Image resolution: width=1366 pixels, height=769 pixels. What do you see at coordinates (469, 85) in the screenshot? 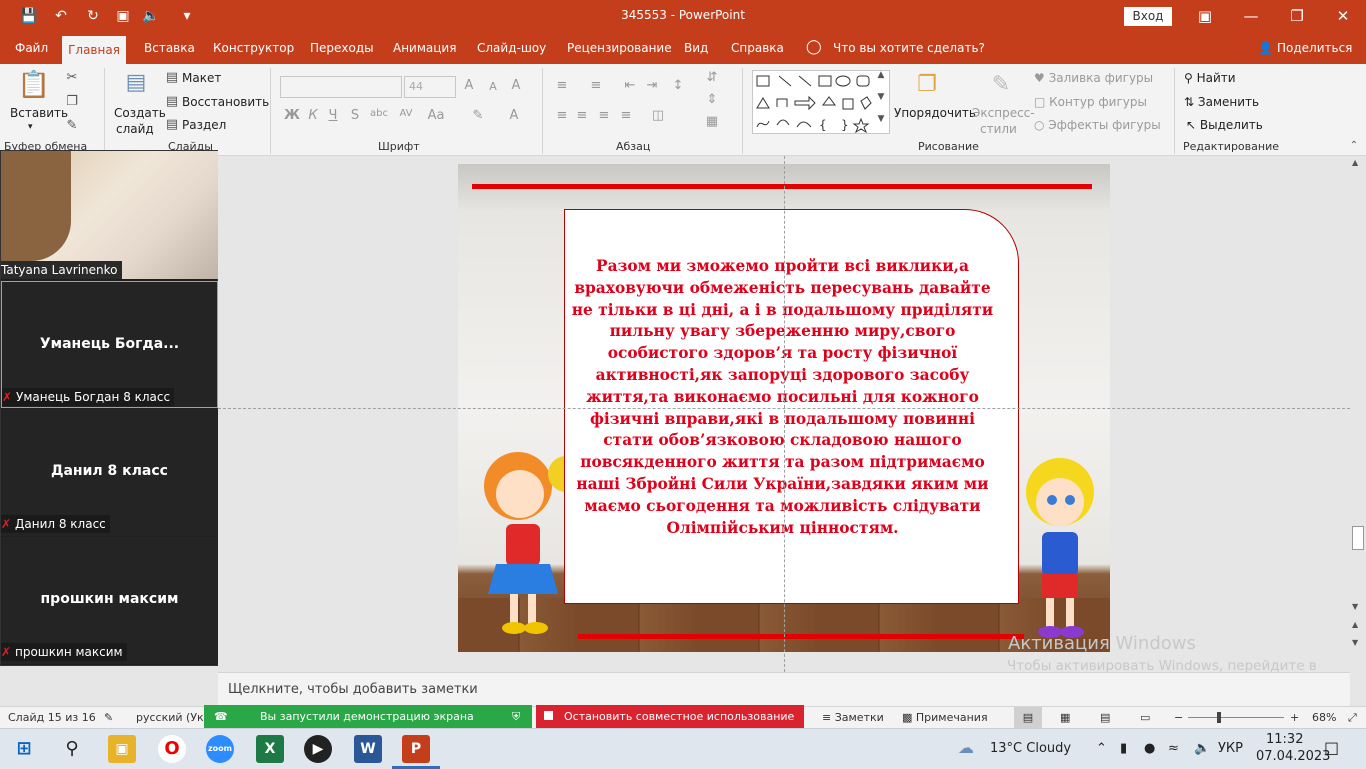
I see `increase-font-icon: A` at bounding box center [469, 85].